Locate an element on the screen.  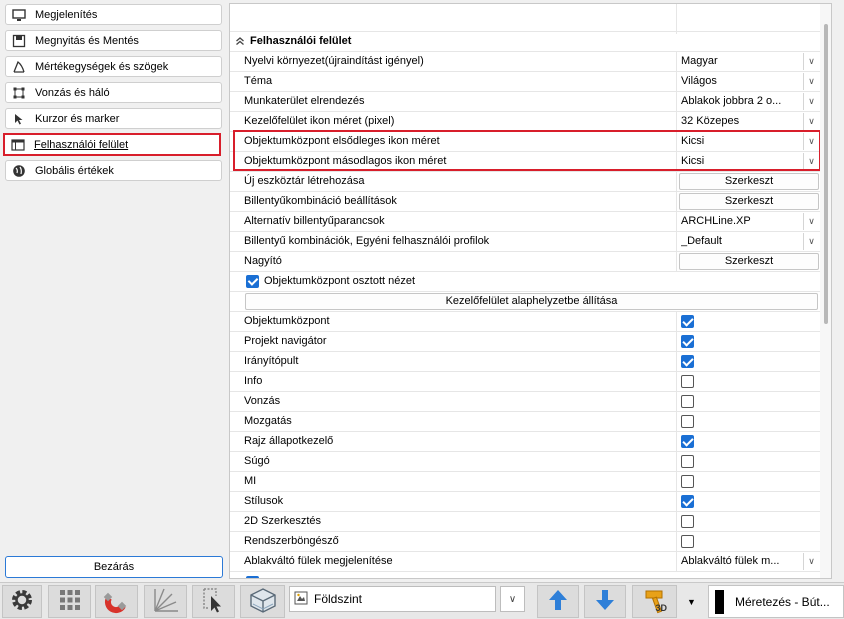
split-view-row: Objektumközpont osztott nézet is located at coordinates (525, 282).